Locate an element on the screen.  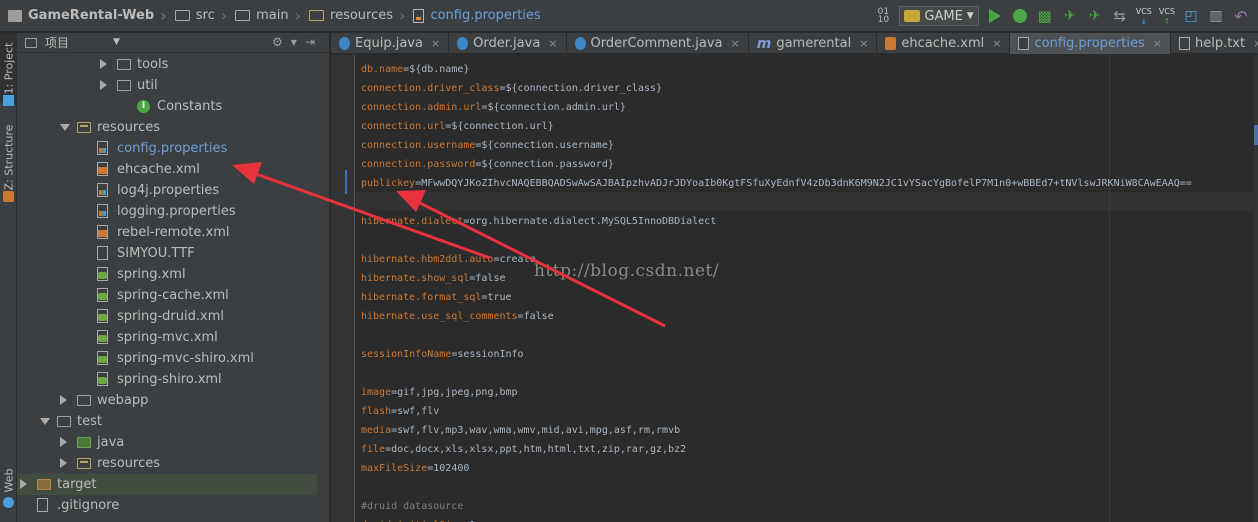
tree-item-gitignore: .gitignore is located at coordinates (167, 505).